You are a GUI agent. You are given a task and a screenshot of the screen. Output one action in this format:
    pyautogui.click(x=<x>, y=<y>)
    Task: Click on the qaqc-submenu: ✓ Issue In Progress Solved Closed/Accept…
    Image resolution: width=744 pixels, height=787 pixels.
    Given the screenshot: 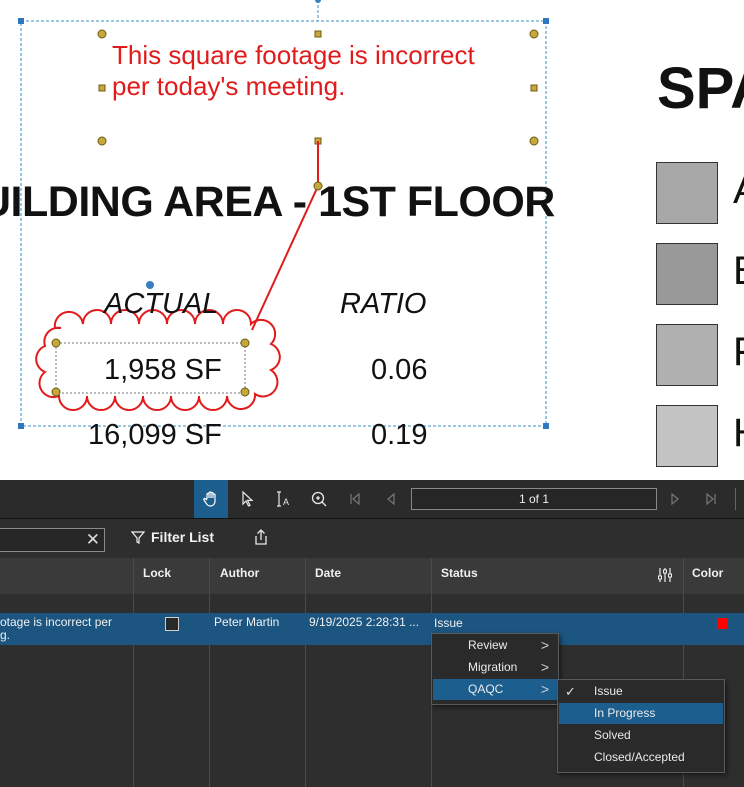 What is the action you would take?
    pyautogui.click(x=641, y=726)
    